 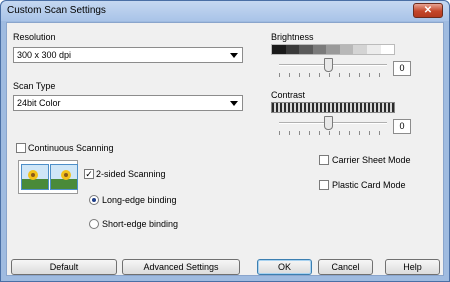 What do you see at coordinates (35, 177) in the screenshot?
I see `front-page-icon` at bounding box center [35, 177].